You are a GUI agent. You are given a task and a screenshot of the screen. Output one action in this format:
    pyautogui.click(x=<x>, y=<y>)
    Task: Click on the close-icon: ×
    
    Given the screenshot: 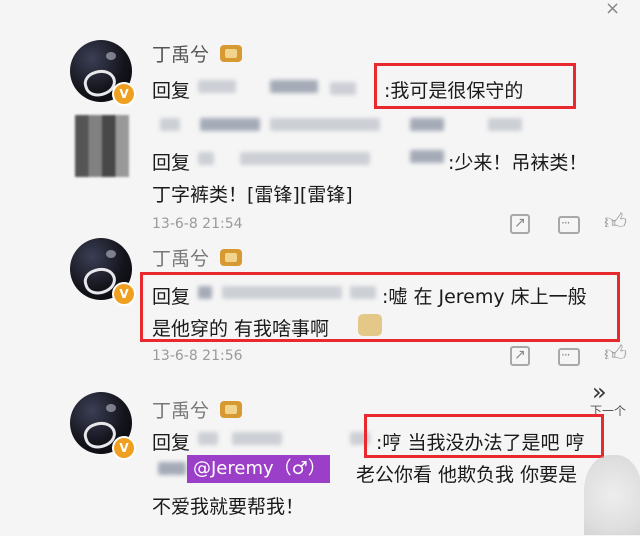 What is the action you would take?
    pyautogui.click(x=612, y=9)
    